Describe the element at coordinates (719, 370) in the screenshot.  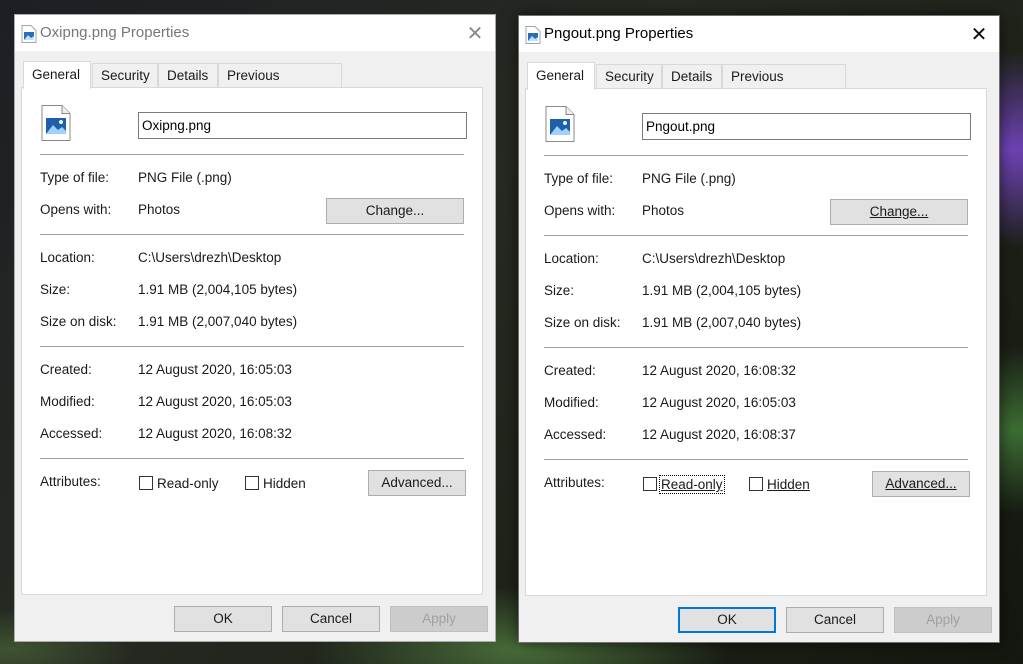
I see `created-value: 12 August 2020, 16:08:32` at that location.